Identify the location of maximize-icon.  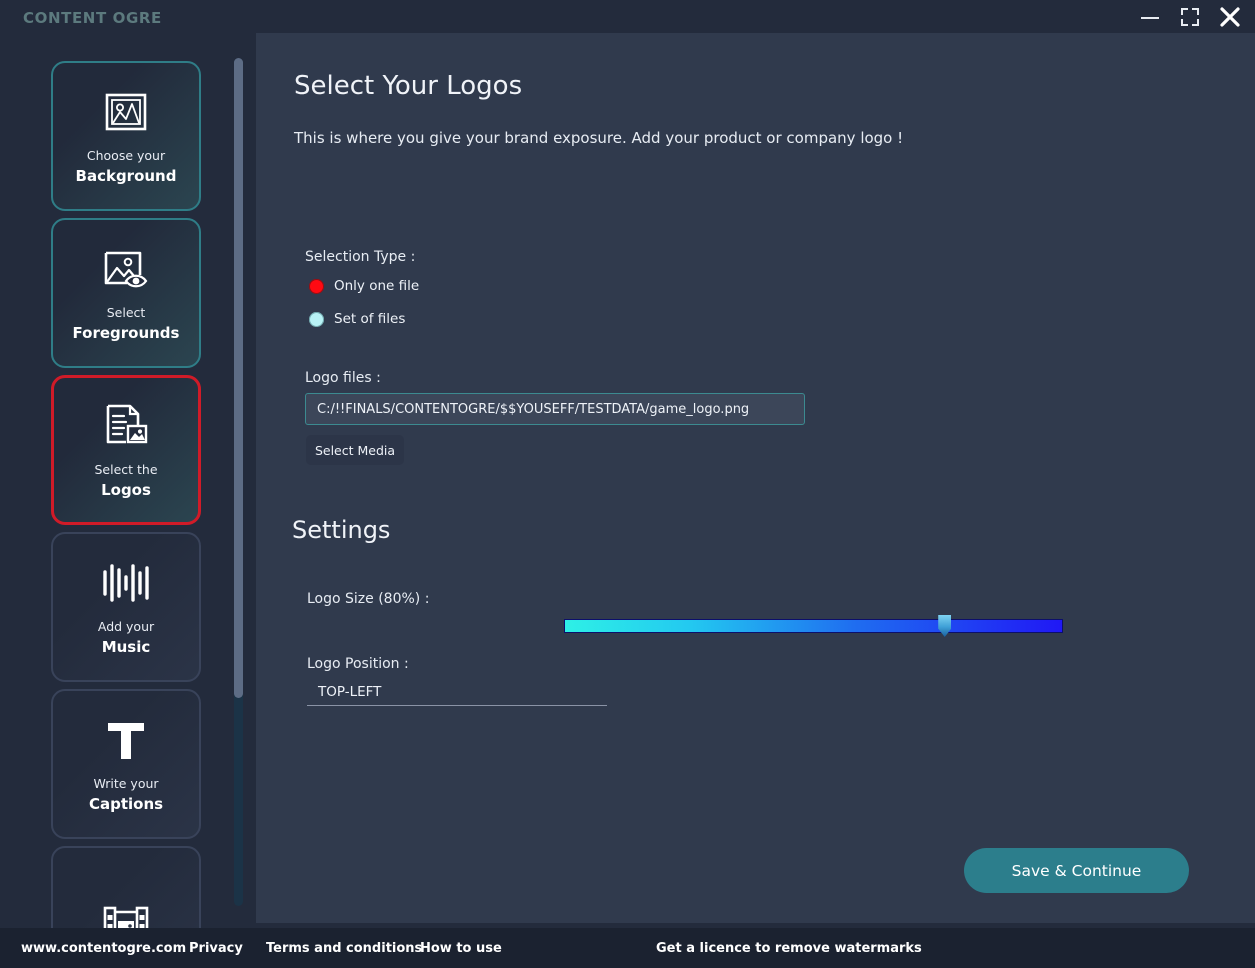
(1190, 17).